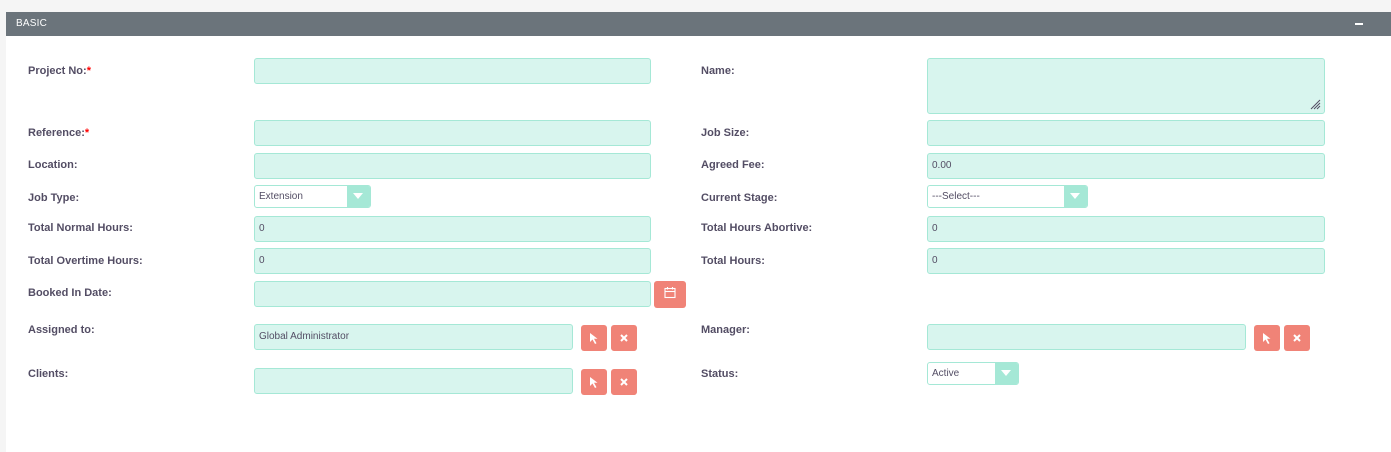 The image size is (1391, 452). What do you see at coordinates (757, 228) in the screenshot?
I see `total-hours-abortive-label: Total Hours Abortive:` at bounding box center [757, 228].